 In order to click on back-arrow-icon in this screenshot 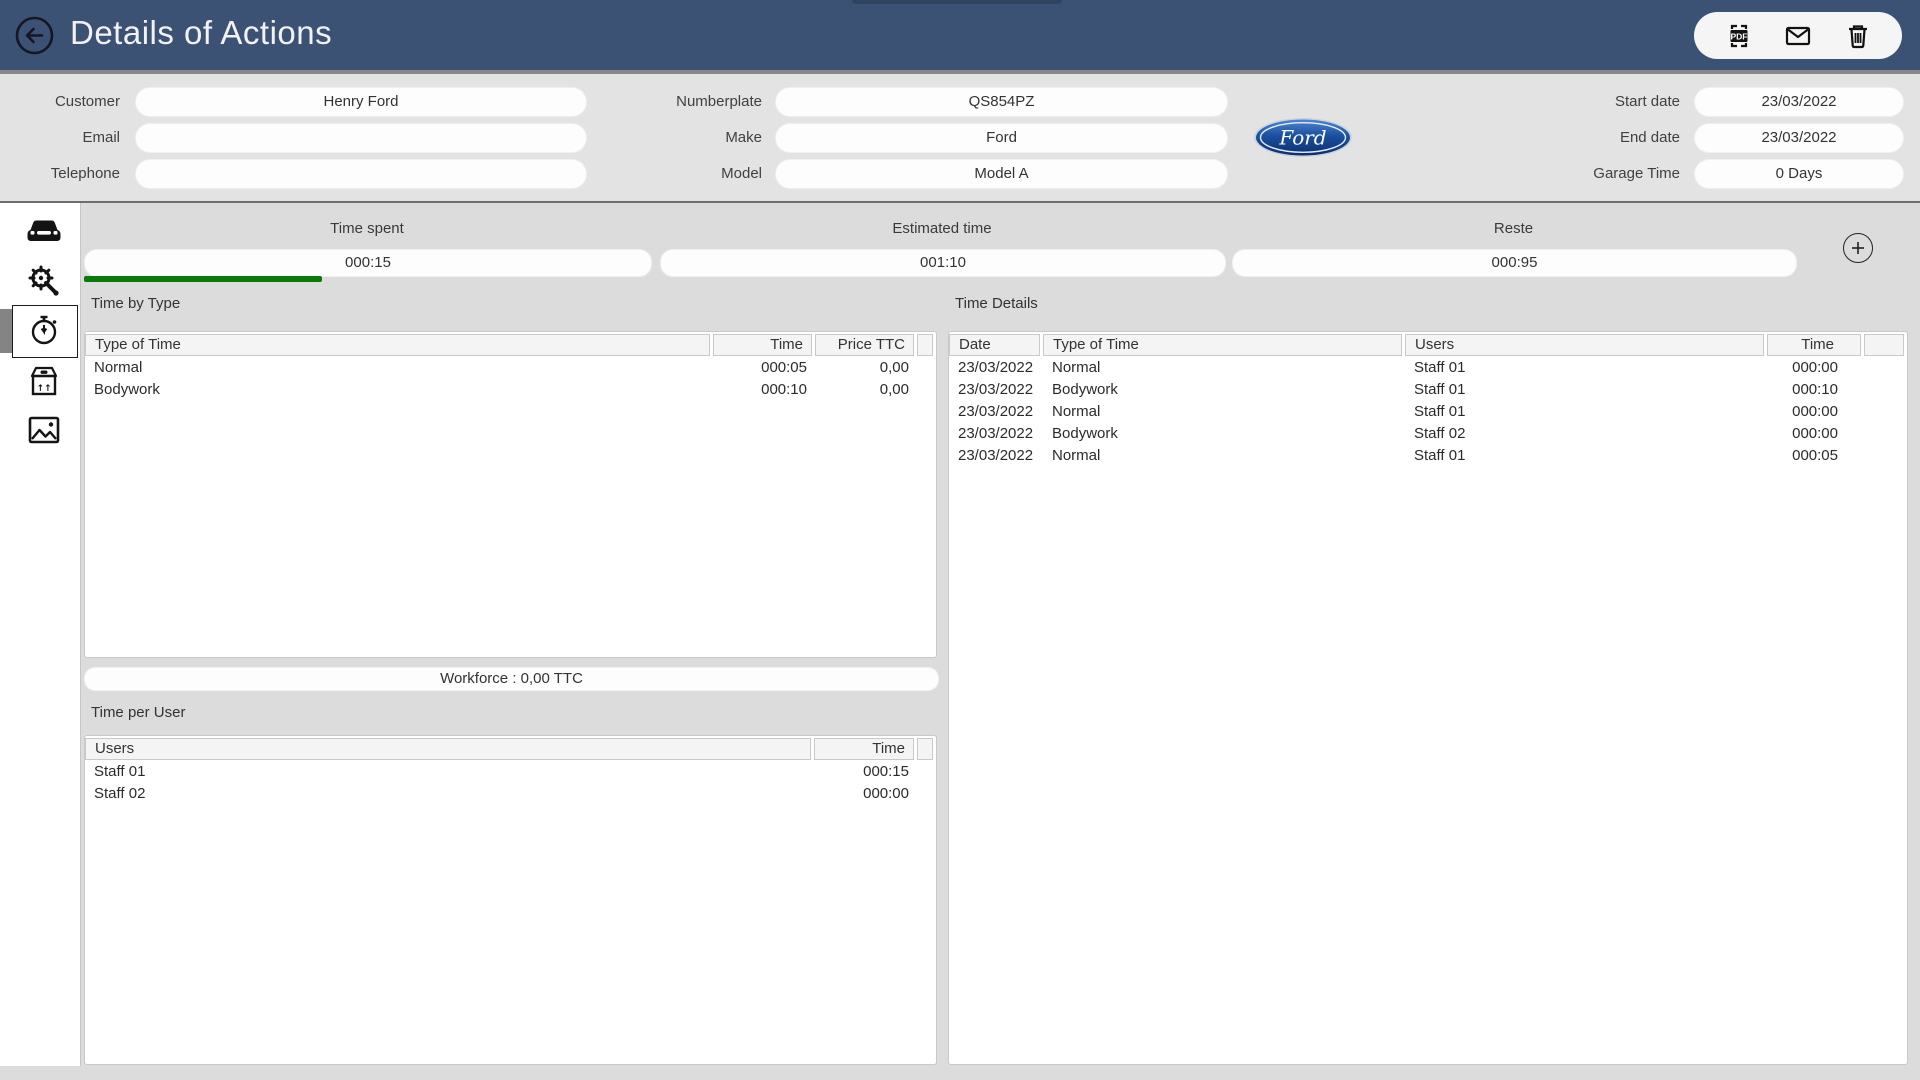, I will do `click(34, 35)`.